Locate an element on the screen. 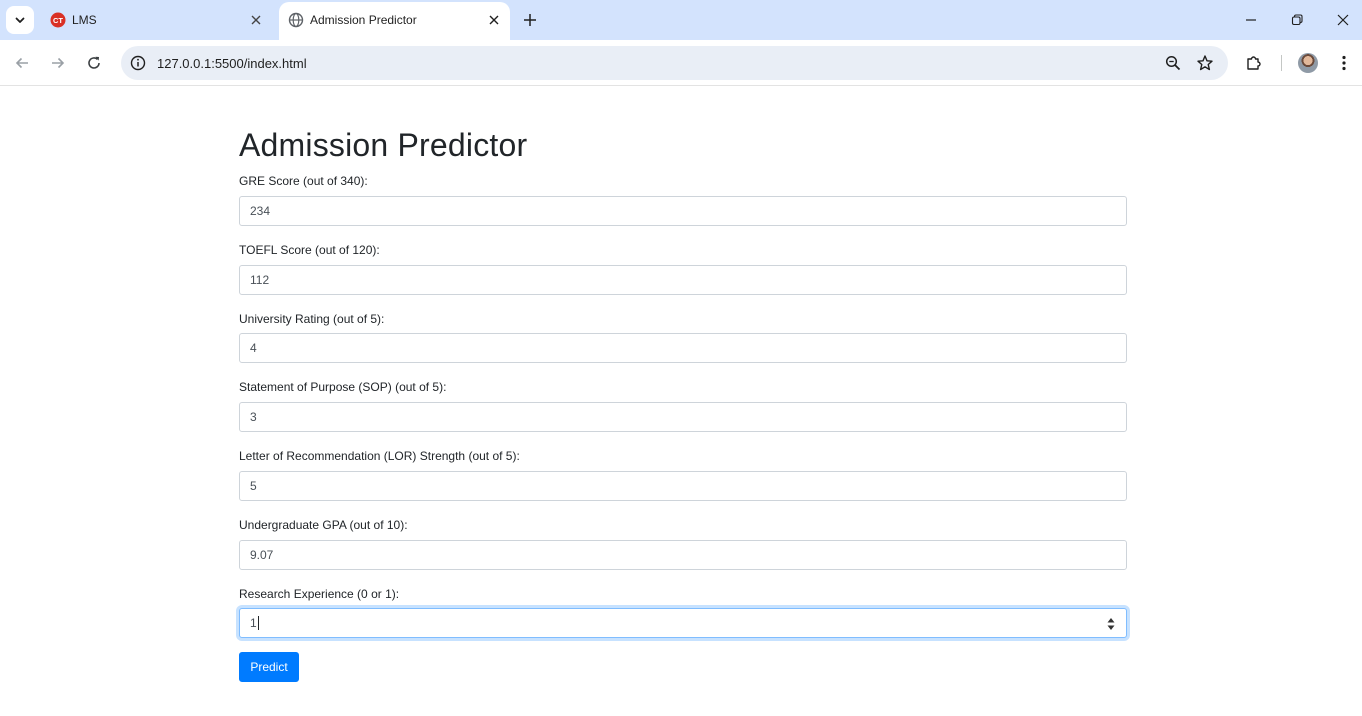 The image size is (1362, 716). browser-toolbar: 127.0.0.1:5500/index.html is located at coordinates (681, 63).